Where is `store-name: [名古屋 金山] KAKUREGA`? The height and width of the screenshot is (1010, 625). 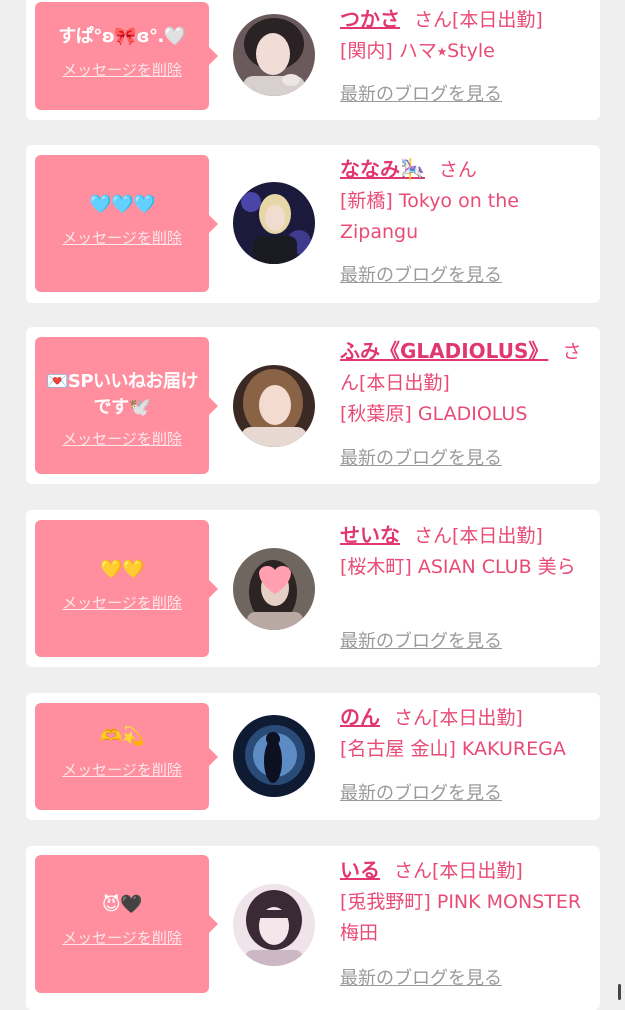
store-name: [名古屋 金山] KAKUREGA is located at coordinates (453, 749).